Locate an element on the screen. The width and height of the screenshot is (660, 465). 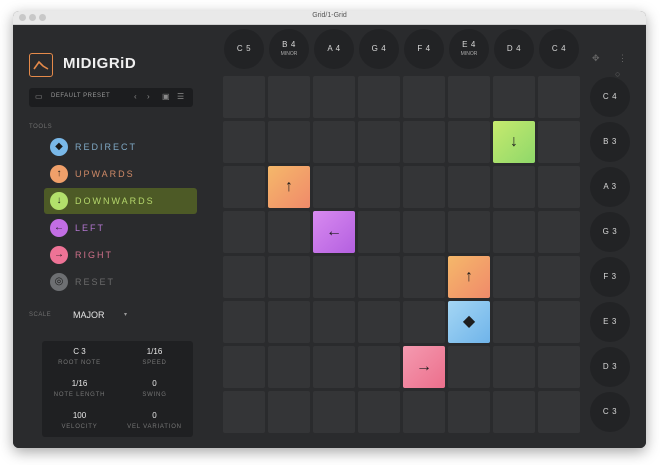
settings-circle-icon: ○ is located at coordinates (617, 74).